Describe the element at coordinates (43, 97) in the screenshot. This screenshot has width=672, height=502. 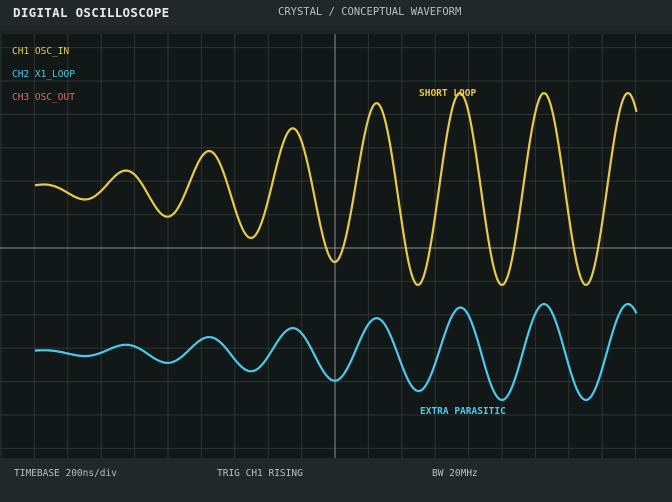
I see `ch3-legend: CH3 OSC_OUT` at that location.